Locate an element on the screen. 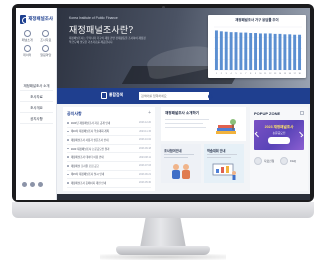  notice-more-button: + is located at coordinates (149, 113).